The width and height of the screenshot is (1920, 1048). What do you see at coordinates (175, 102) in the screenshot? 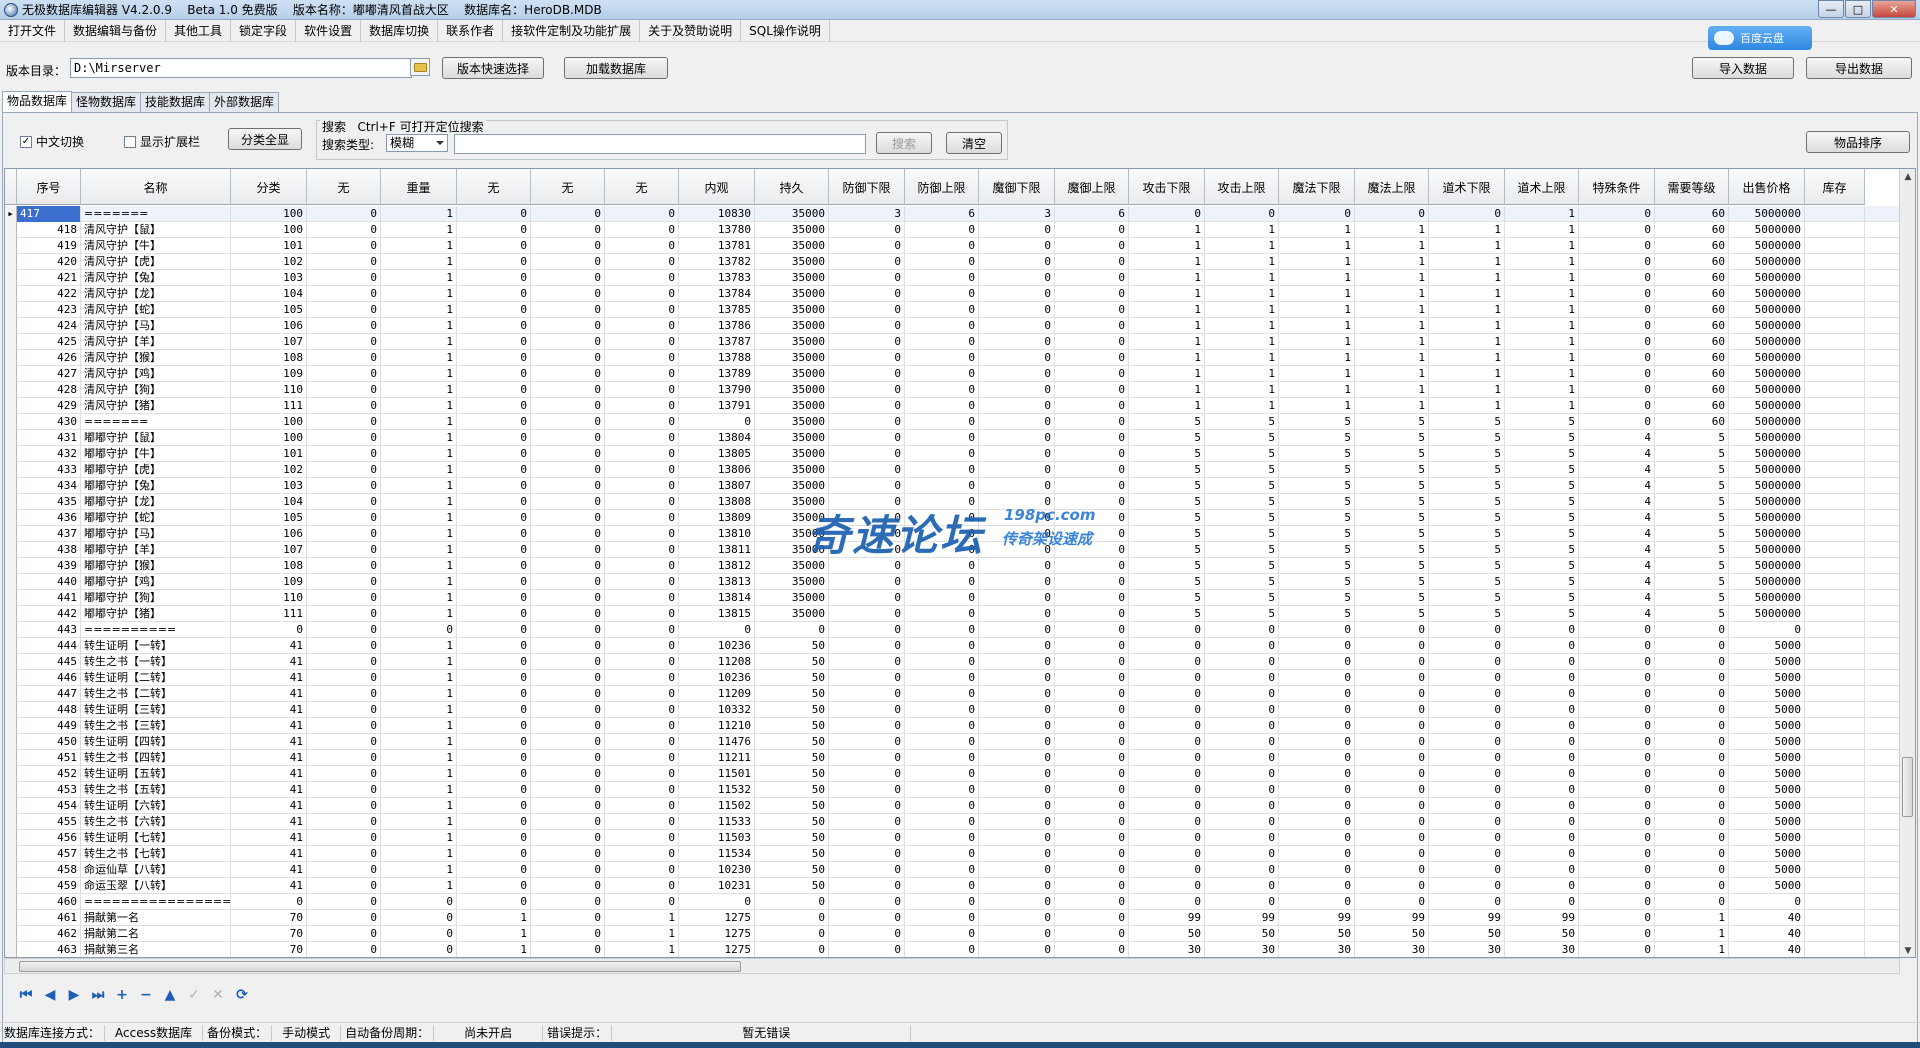
I see `tab-skills-db: 技能数据库` at bounding box center [175, 102].